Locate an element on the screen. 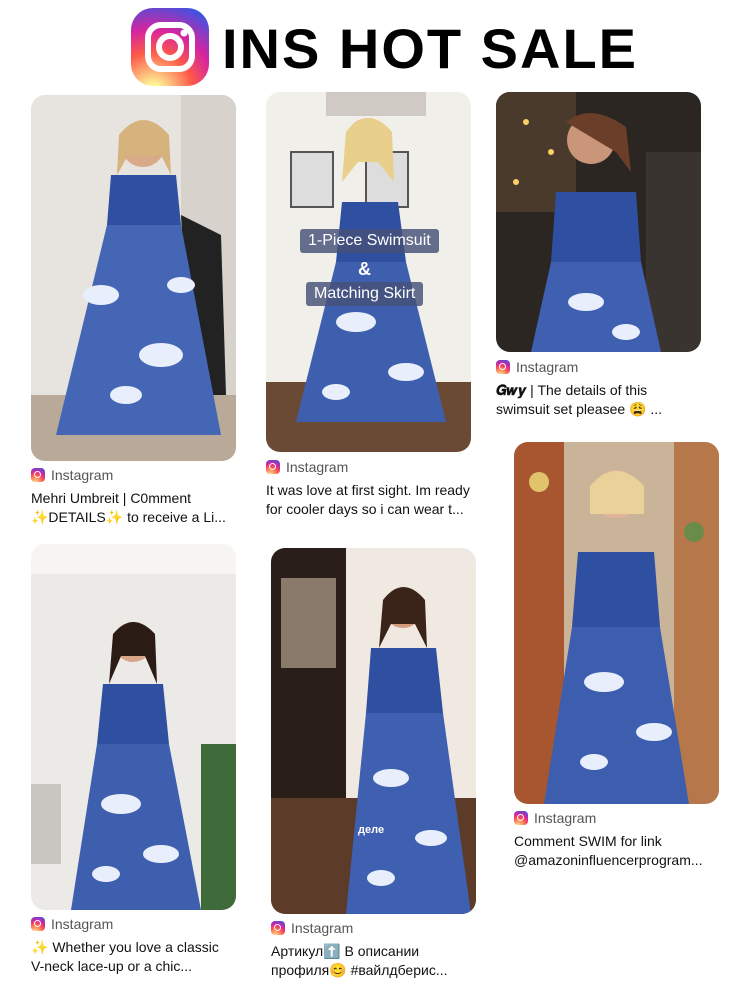  pin-image: 1-Piece Swimsuit & Matching Skirt is located at coordinates (368, 272).